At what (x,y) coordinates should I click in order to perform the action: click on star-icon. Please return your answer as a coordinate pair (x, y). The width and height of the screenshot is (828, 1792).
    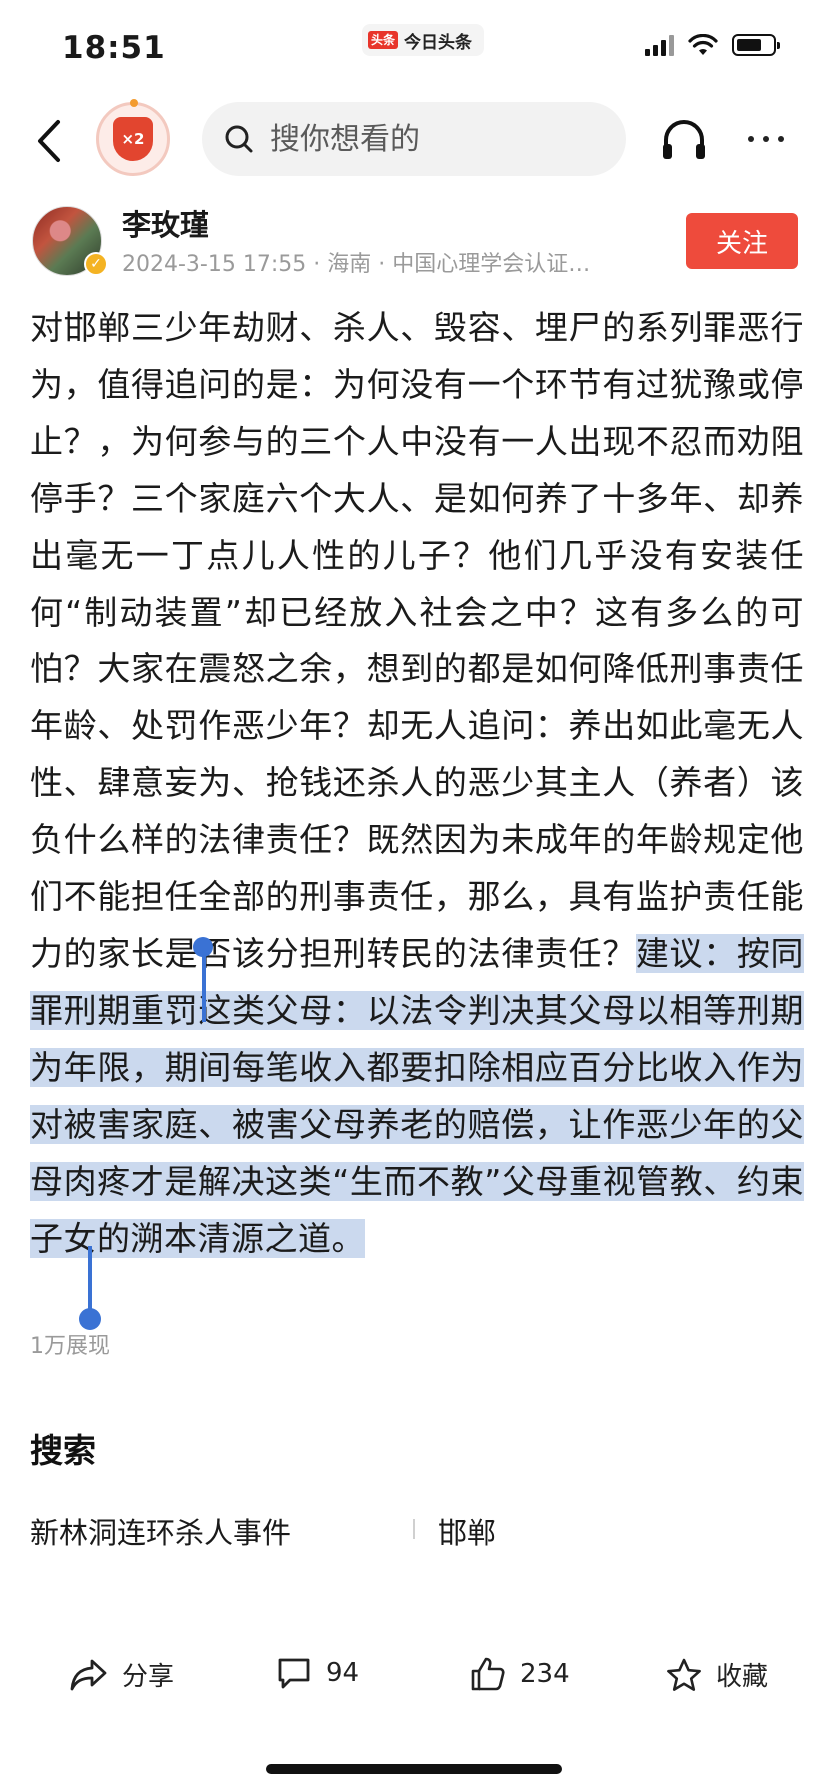
    Looking at the image, I should click on (684, 1674).